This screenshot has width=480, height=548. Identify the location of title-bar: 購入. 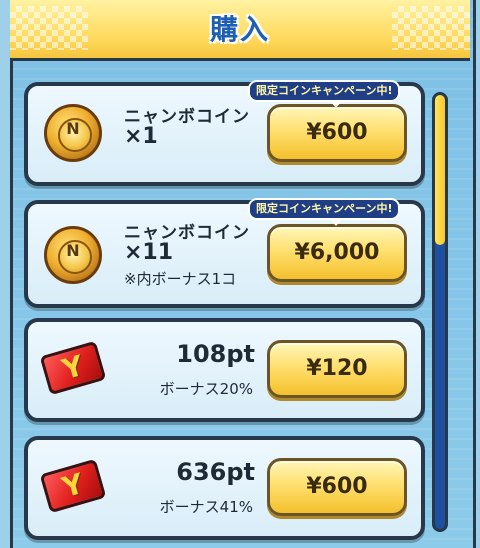
(240, 30).